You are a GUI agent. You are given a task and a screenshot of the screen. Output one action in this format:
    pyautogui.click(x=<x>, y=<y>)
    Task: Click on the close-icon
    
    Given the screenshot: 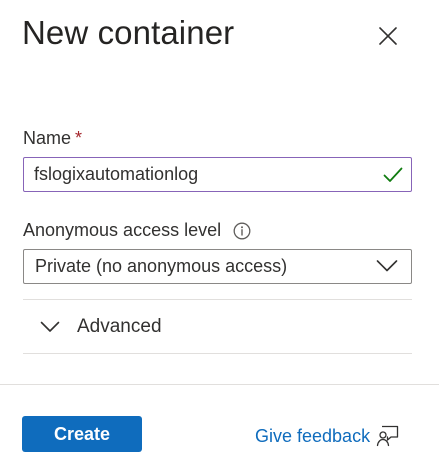 What is the action you would take?
    pyautogui.click(x=388, y=36)
    